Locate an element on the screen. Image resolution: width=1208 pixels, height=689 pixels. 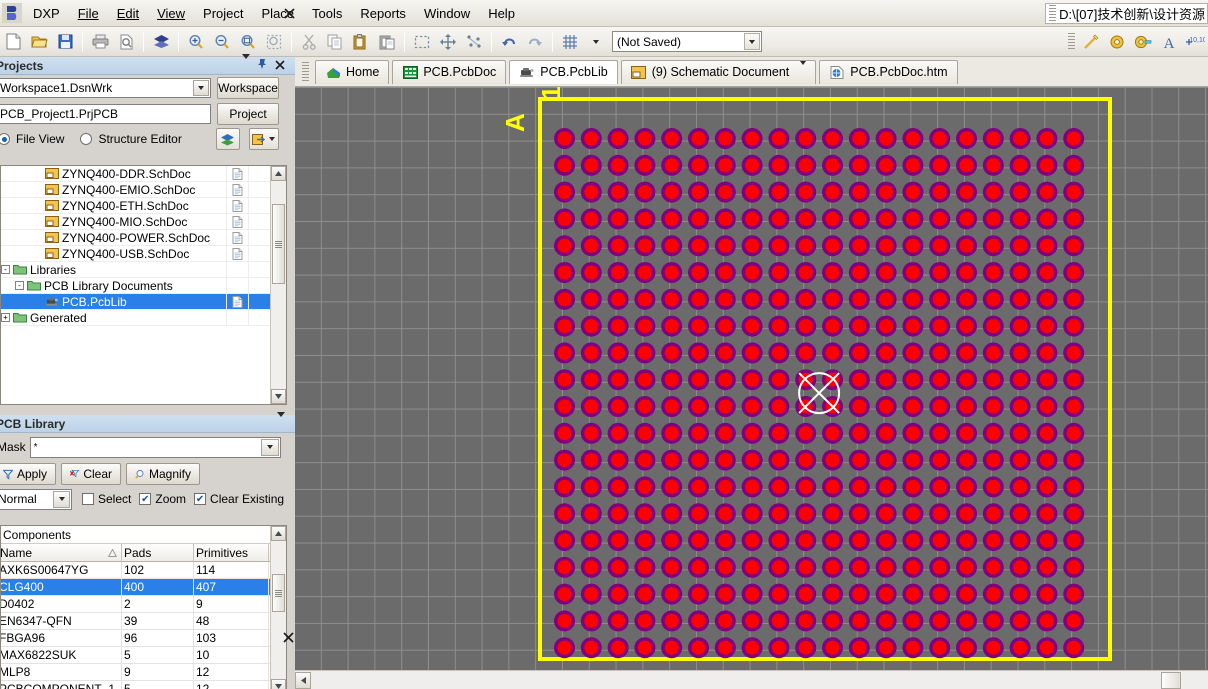
menu-item-project: Project is located at coordinates (223, 13).